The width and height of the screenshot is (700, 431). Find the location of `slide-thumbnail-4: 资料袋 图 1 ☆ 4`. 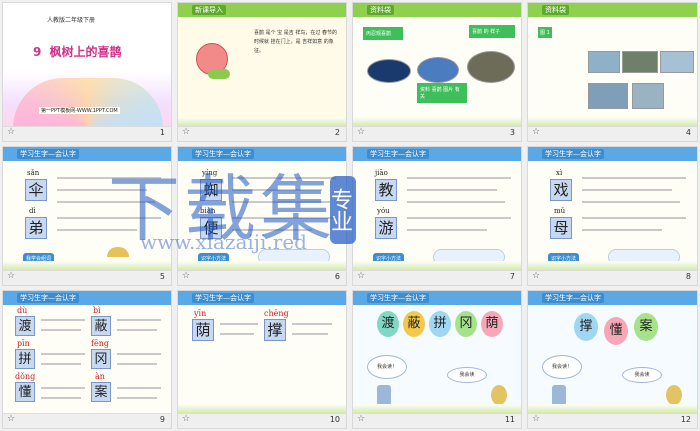

slide-thumbnail-4: 资料袋 图 1 ☆ 4 is located at coordinates (612, 72).